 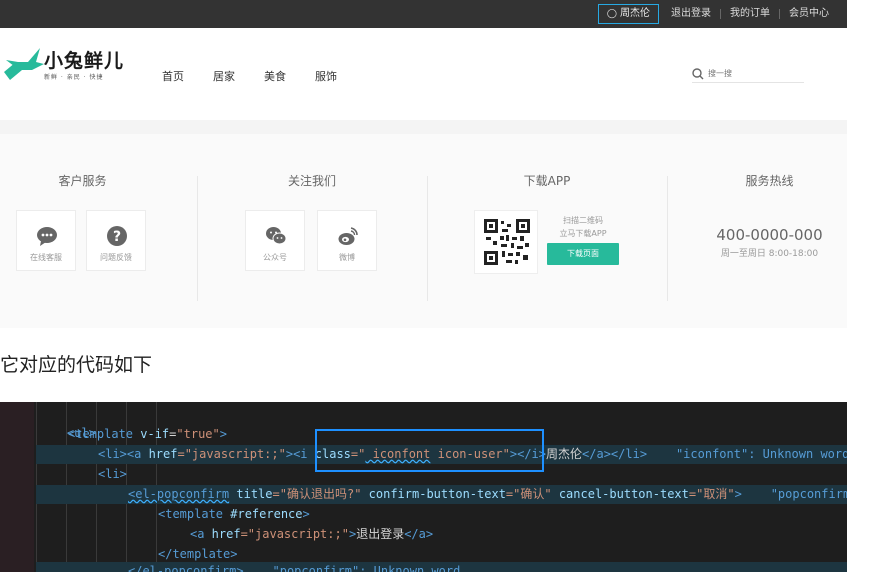 I want to click on orders-link: 我的订单, so click(x=750, y=14).